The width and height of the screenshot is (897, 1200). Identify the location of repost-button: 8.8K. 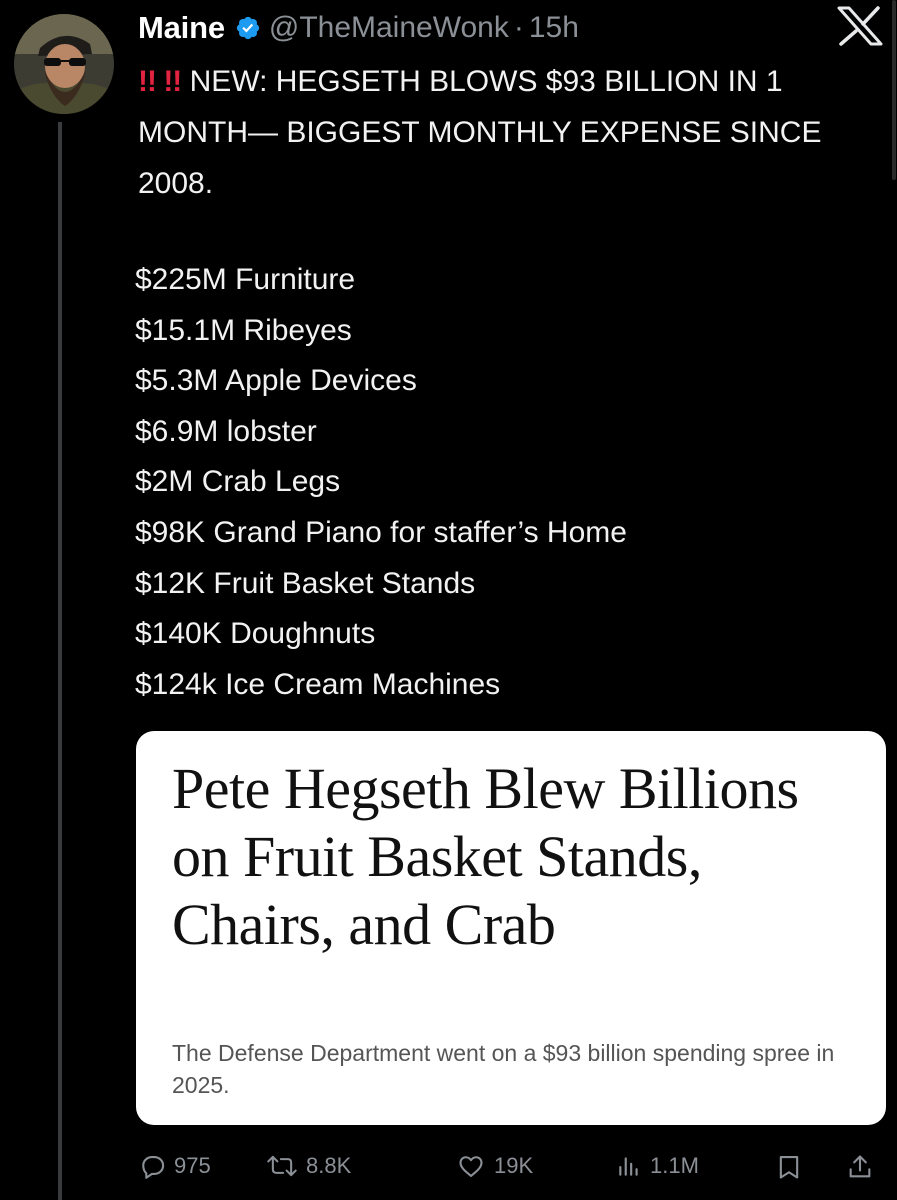
(308, 1166).